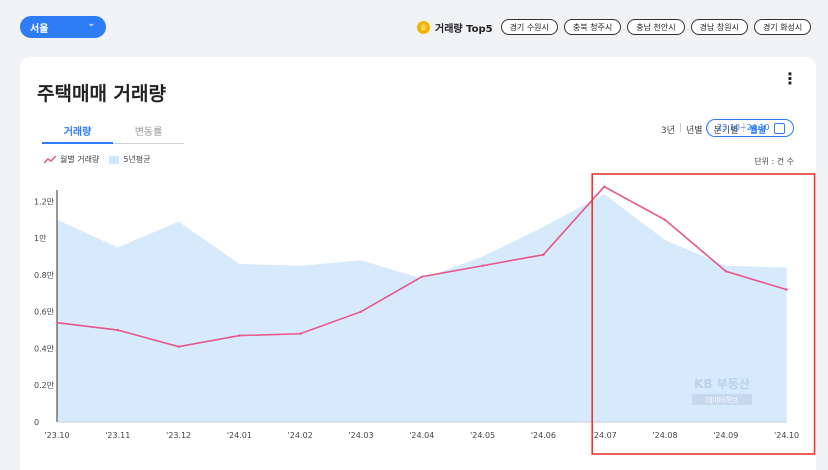 This screenshot has height=470, width=828. I want to click on x-tick-label: '24.08, so click(664, 435).